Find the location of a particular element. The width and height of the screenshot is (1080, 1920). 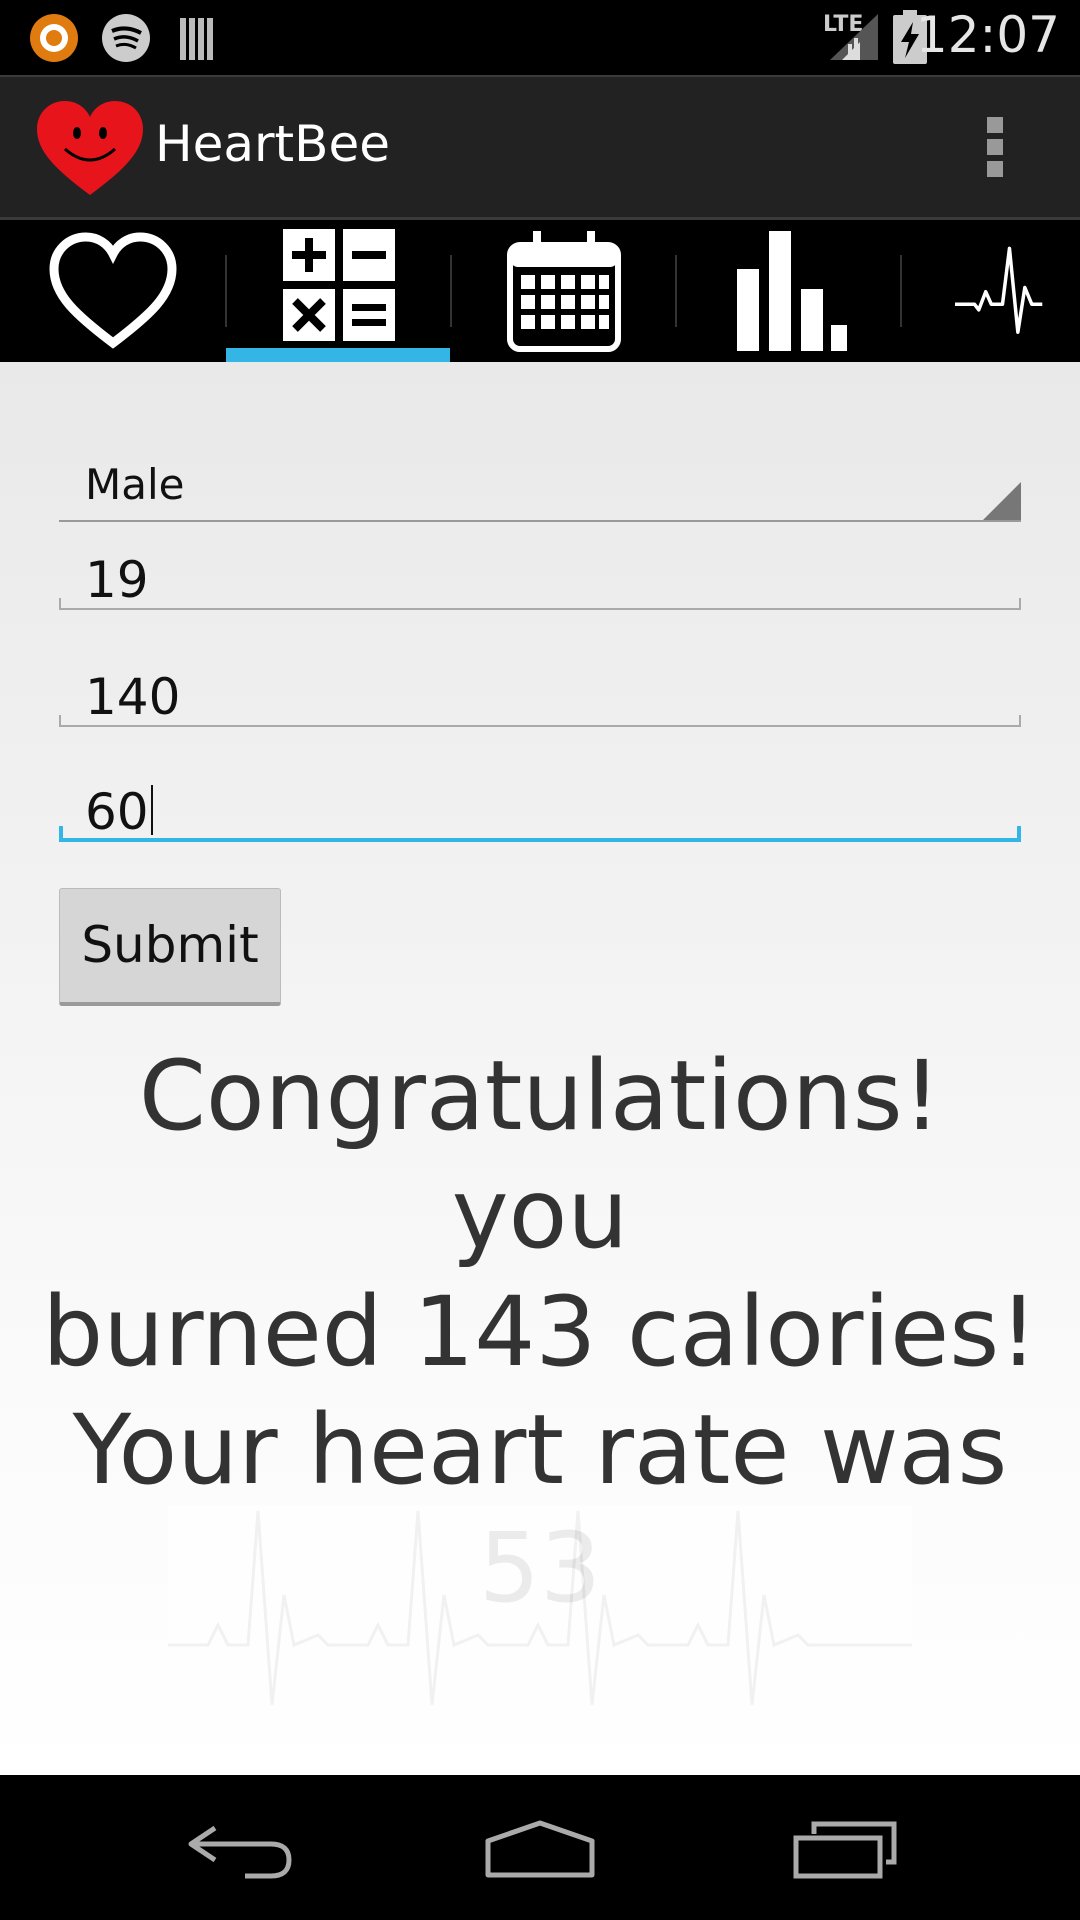

overflow-menu-icon is located at coordinates (995, 152).